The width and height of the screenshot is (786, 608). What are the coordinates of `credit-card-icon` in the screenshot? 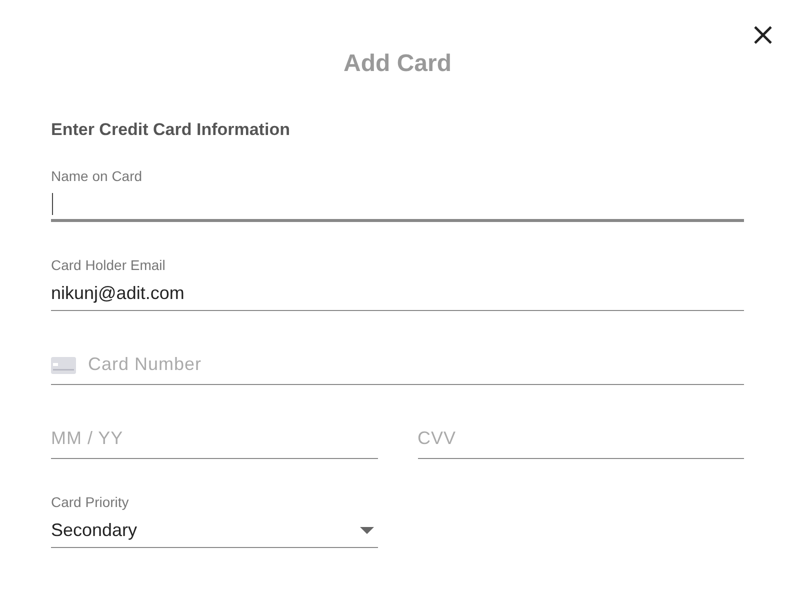 It's located at (63, 365).